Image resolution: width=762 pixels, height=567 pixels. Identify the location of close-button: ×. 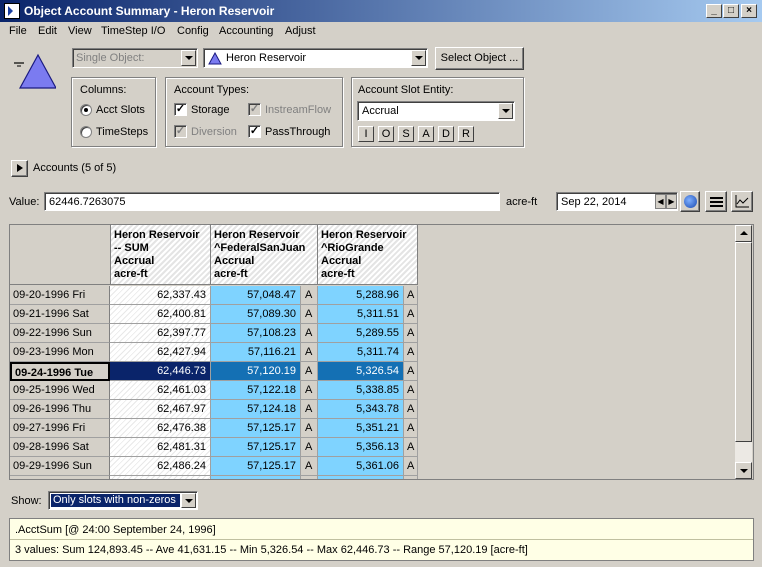
(749, 11).